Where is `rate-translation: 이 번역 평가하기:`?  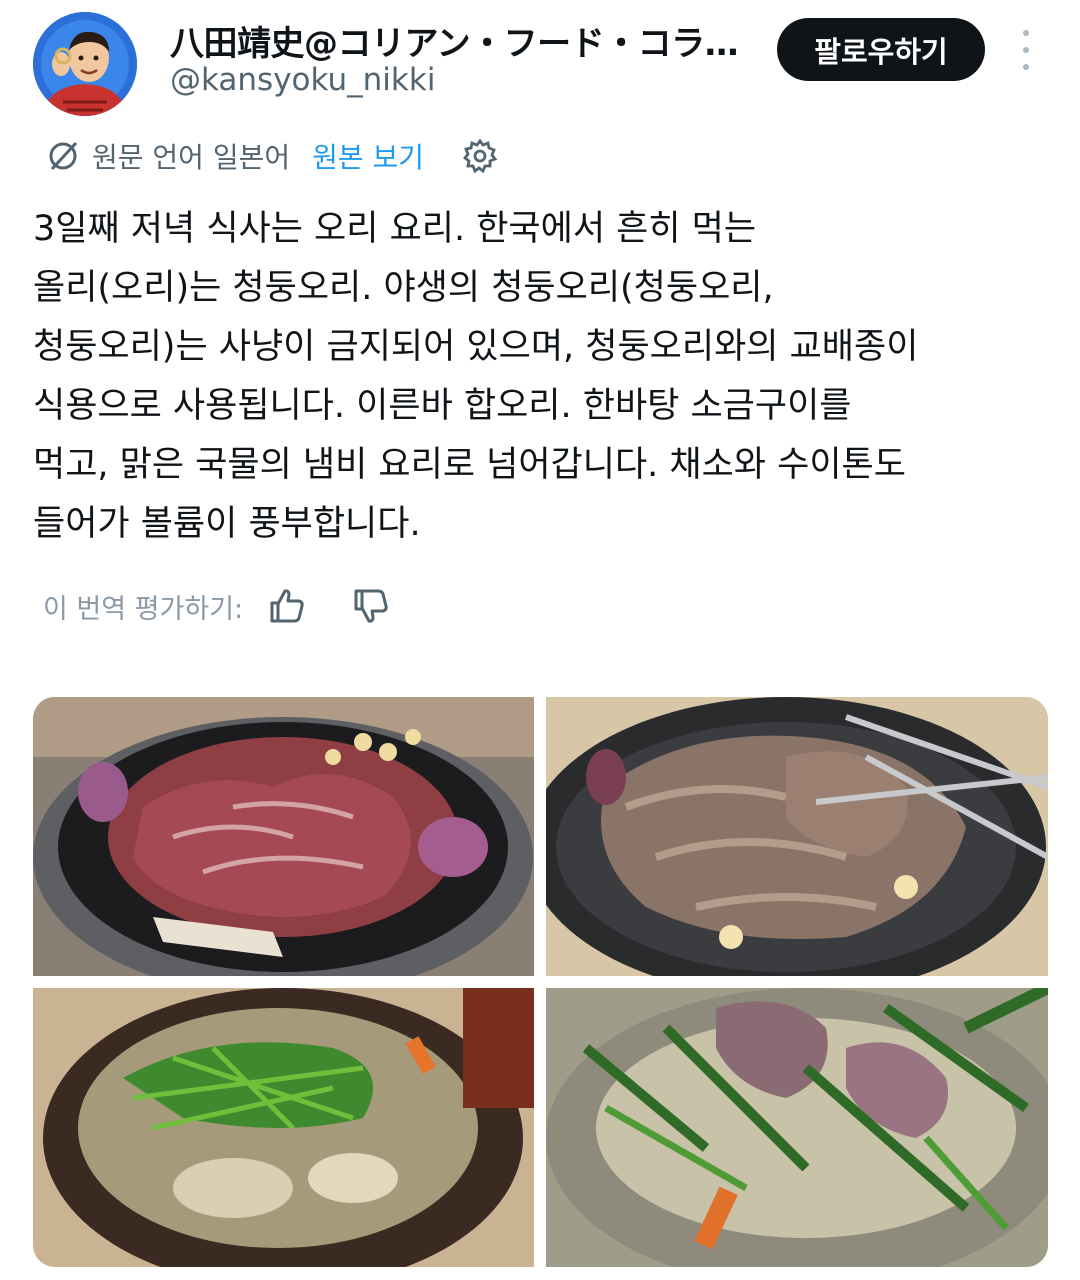
rate-translation: 이 번역 평가하기: is located at coordinates (239, 606).